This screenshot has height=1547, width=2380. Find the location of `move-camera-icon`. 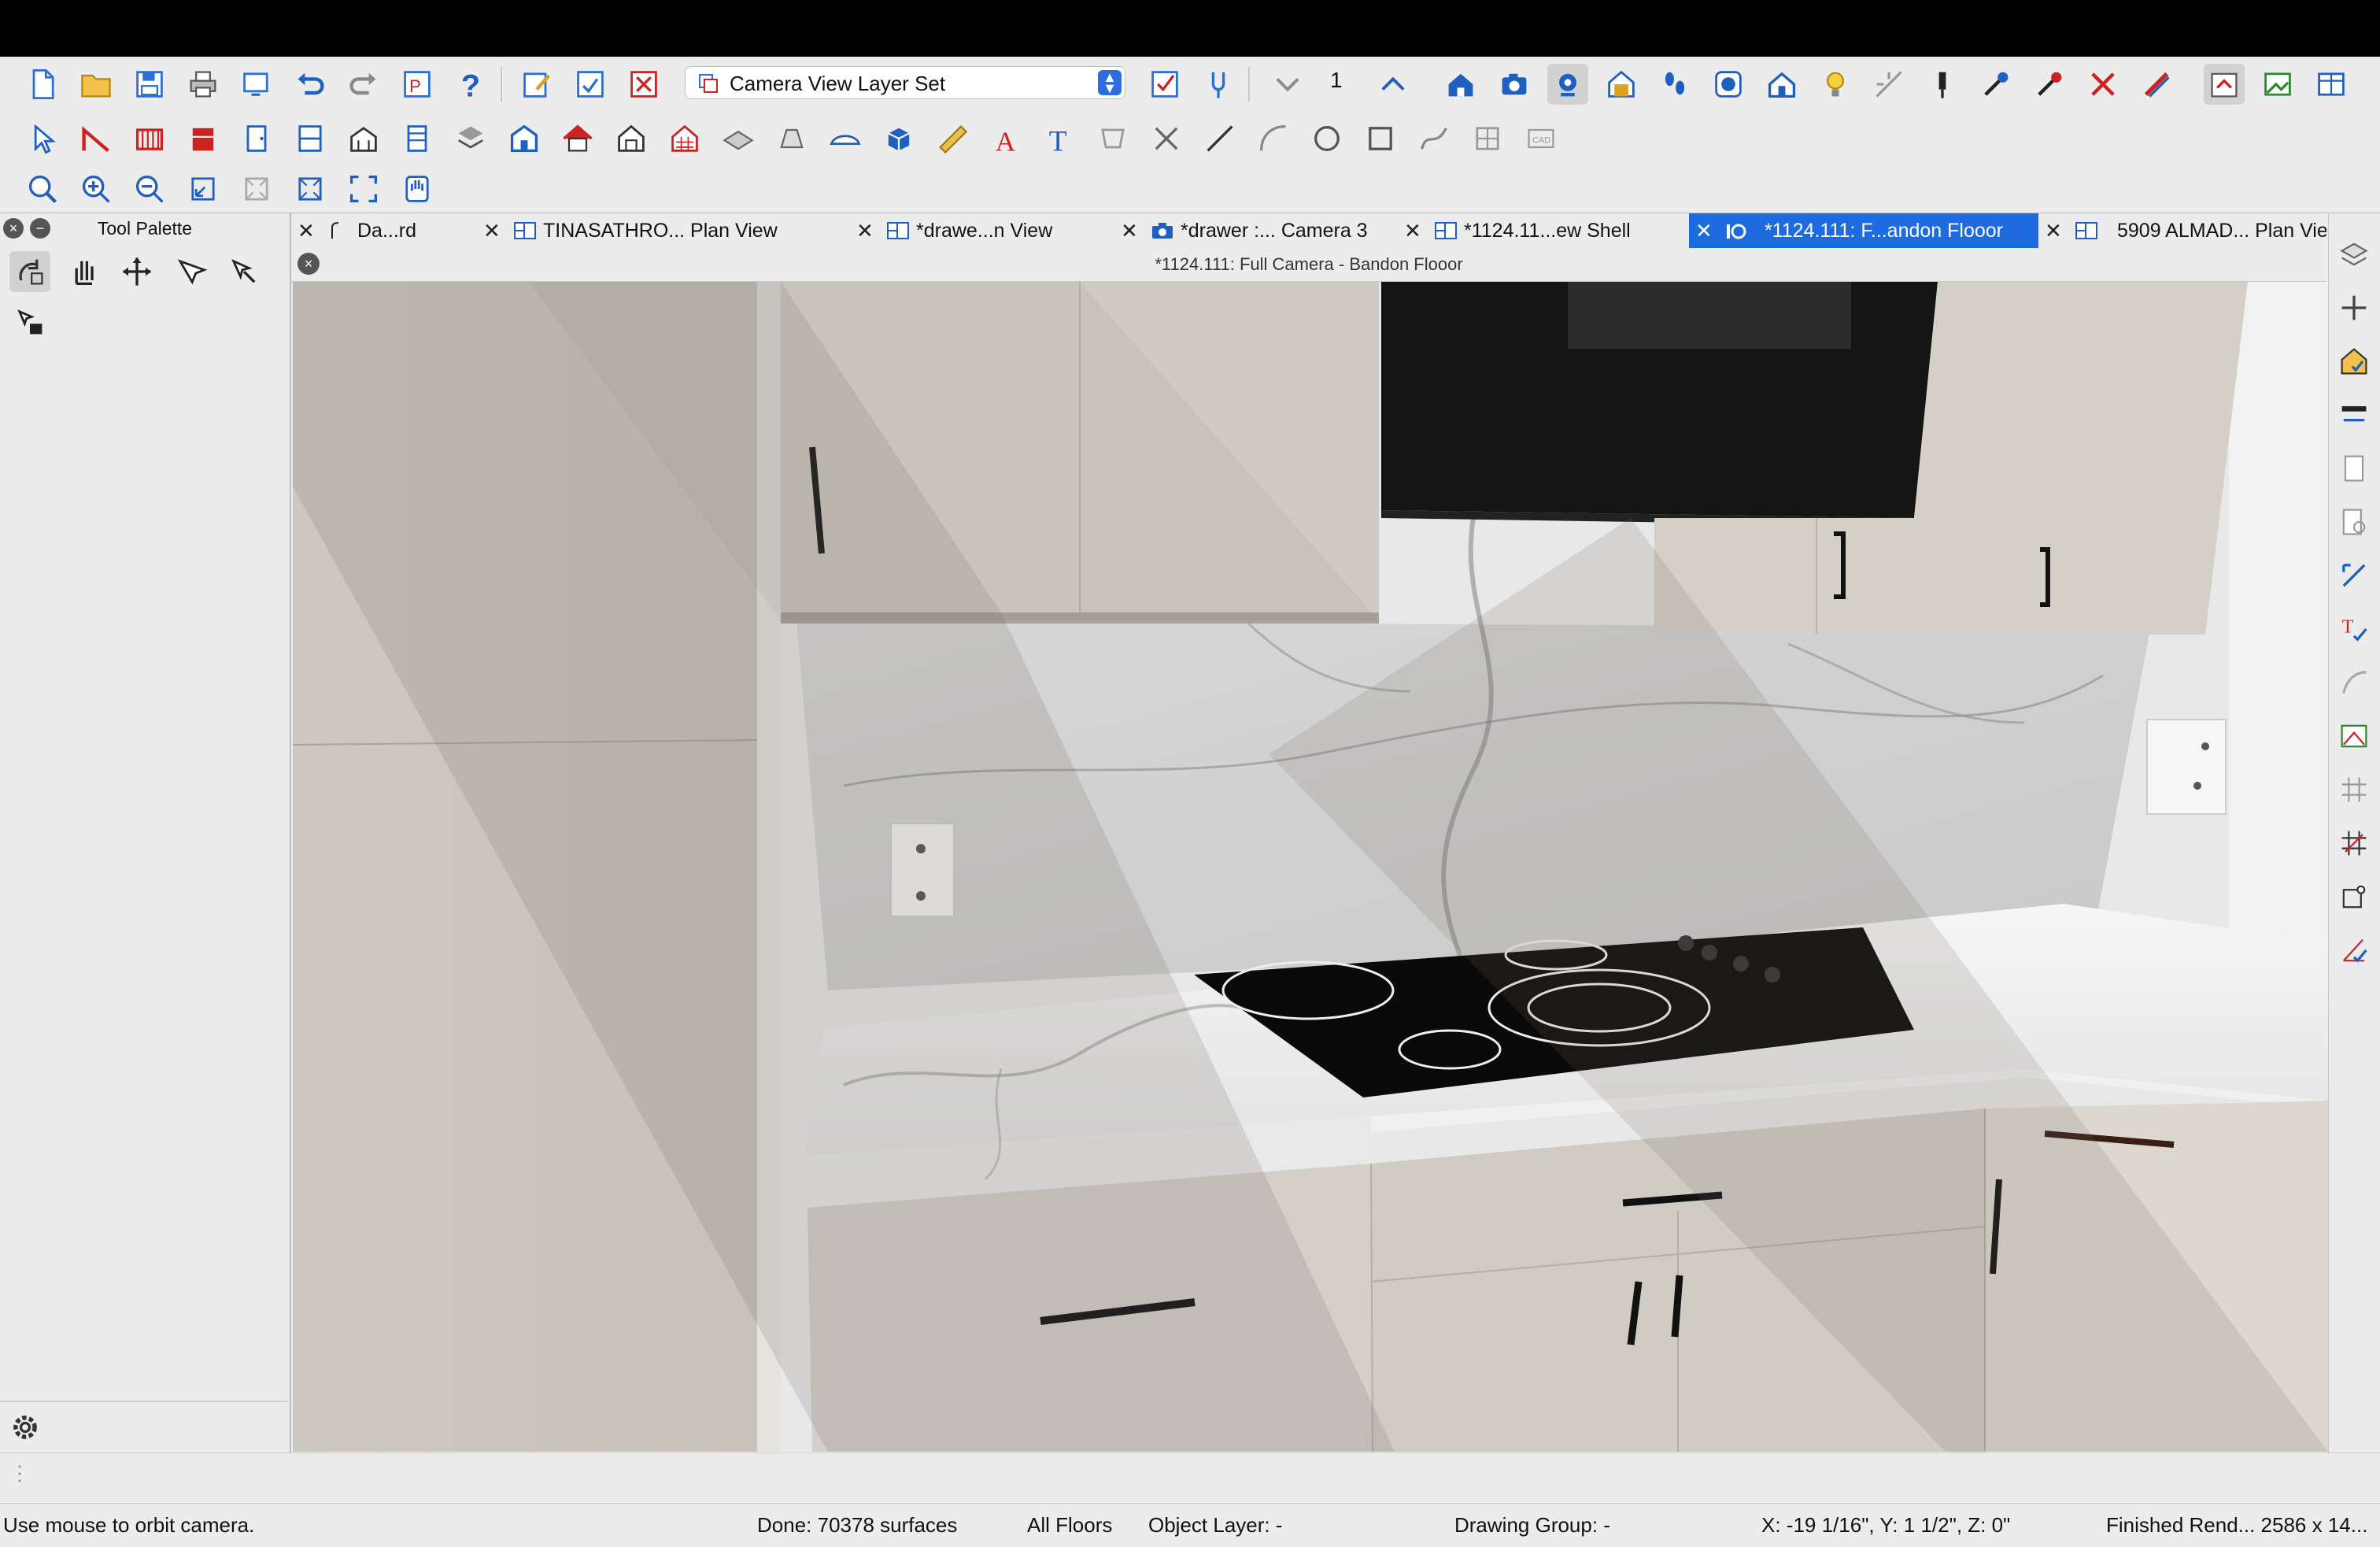

move-camera-icon is located at coordinates (136, 271).